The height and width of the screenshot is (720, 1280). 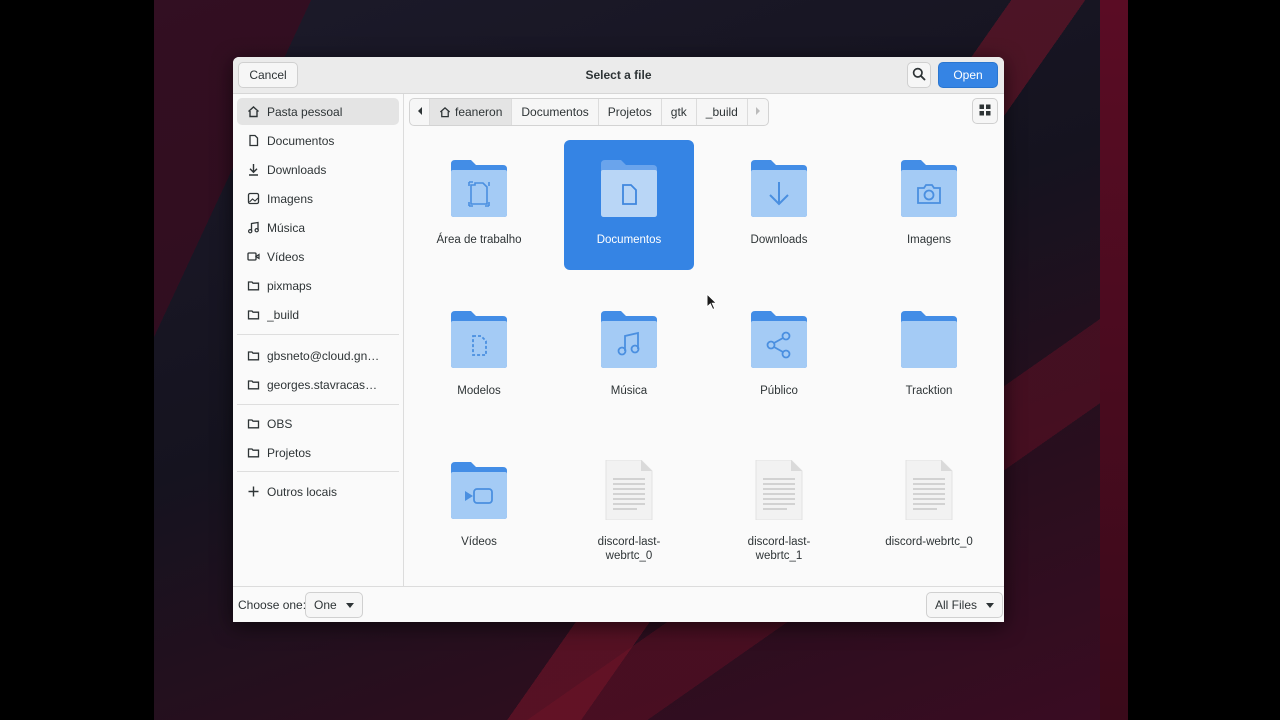 What do you see at coordinates (779, 205) in the screenshot?
I see `file-item-downloads: Downloads` at bounding box center [779, 205].